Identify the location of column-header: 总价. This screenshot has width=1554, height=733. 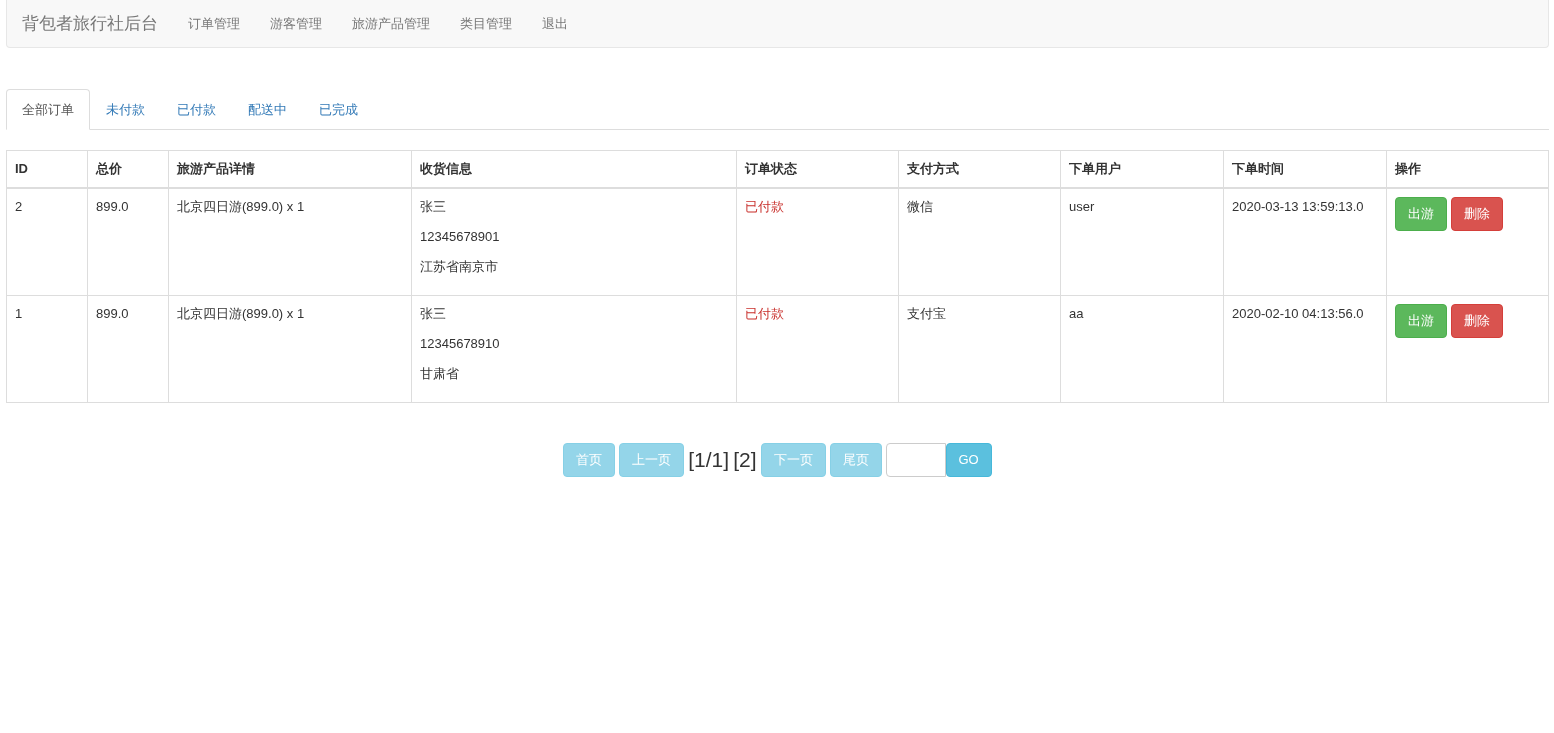
(128, 169).